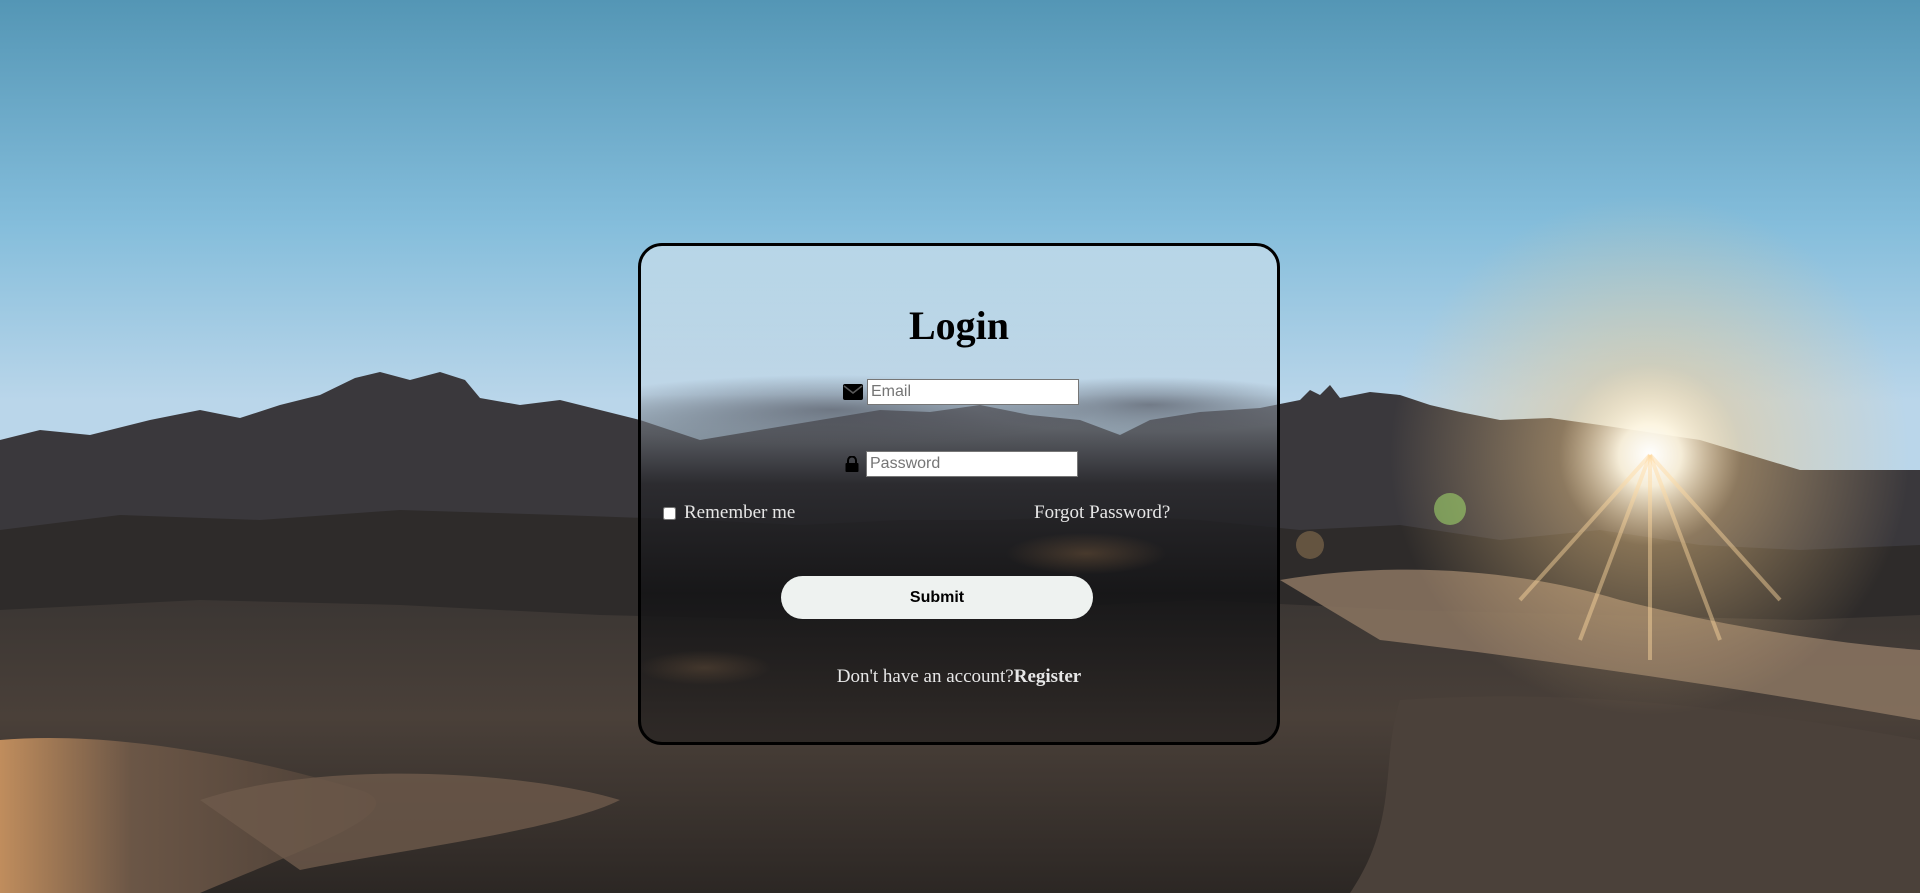 The image size is (1920, 893). Describe the element at coordinates (1048, 676) in the screenshot. I see `register-link: Register` at that location.